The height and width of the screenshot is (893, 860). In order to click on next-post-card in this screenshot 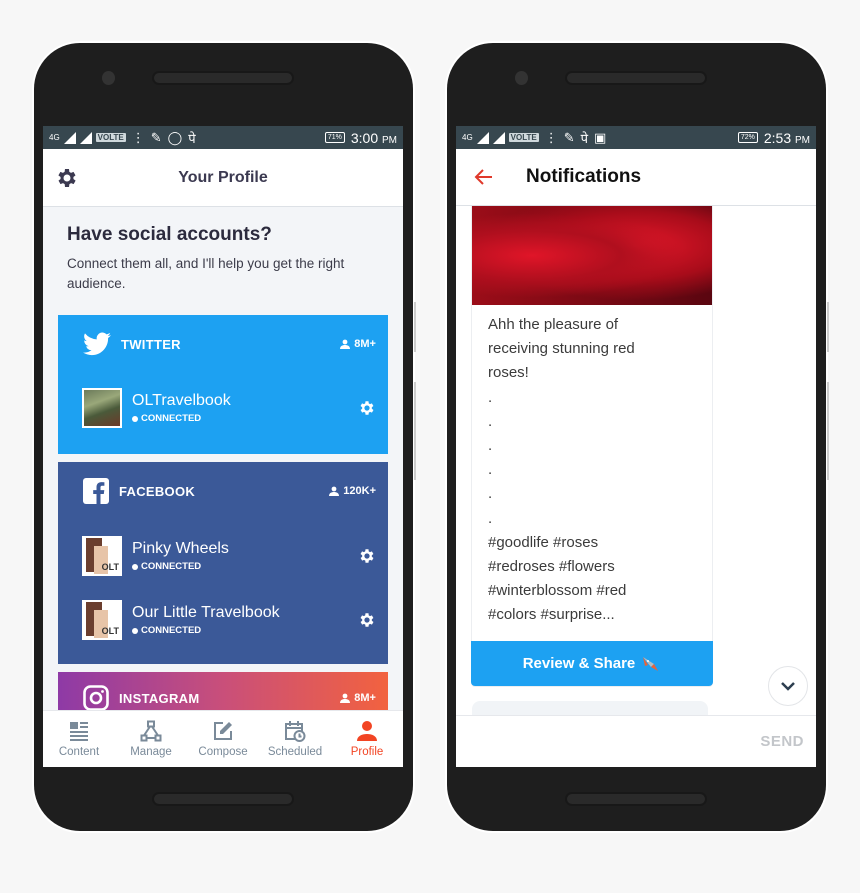, I will do `click(590, 708)`.